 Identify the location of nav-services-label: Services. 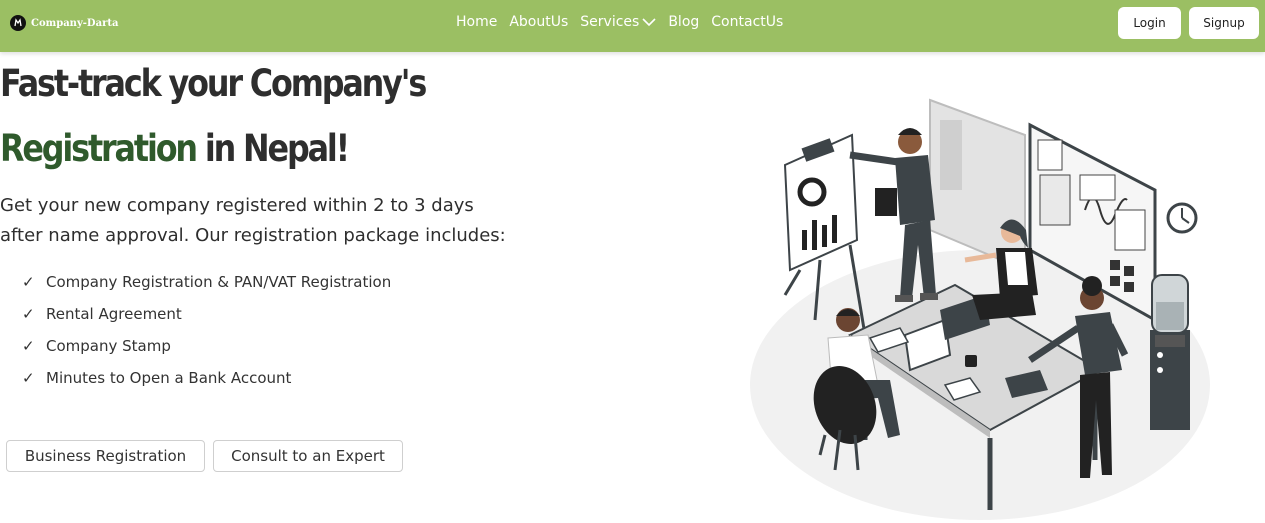
(610, 22).